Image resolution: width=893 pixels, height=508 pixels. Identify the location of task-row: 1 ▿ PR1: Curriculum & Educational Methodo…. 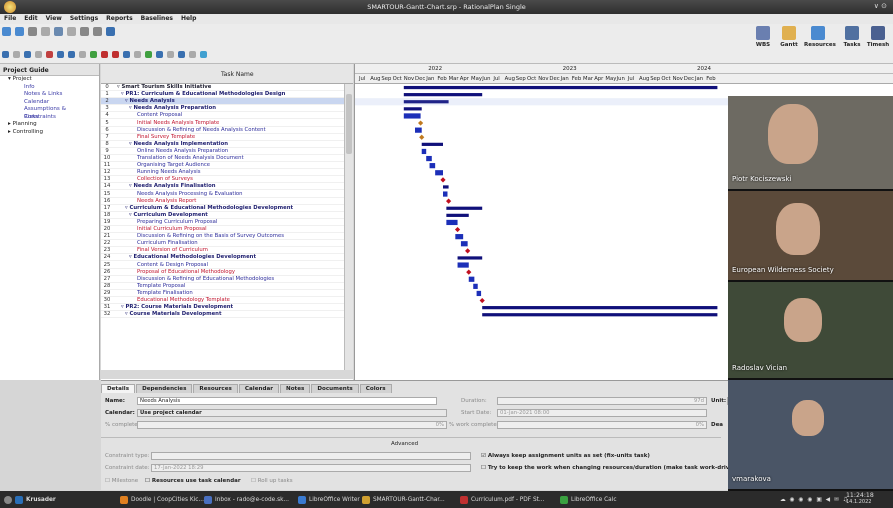
(222, 95).